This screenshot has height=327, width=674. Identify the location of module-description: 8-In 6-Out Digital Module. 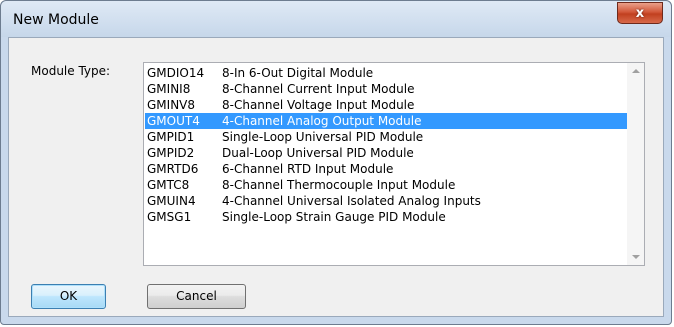
(298, 73).